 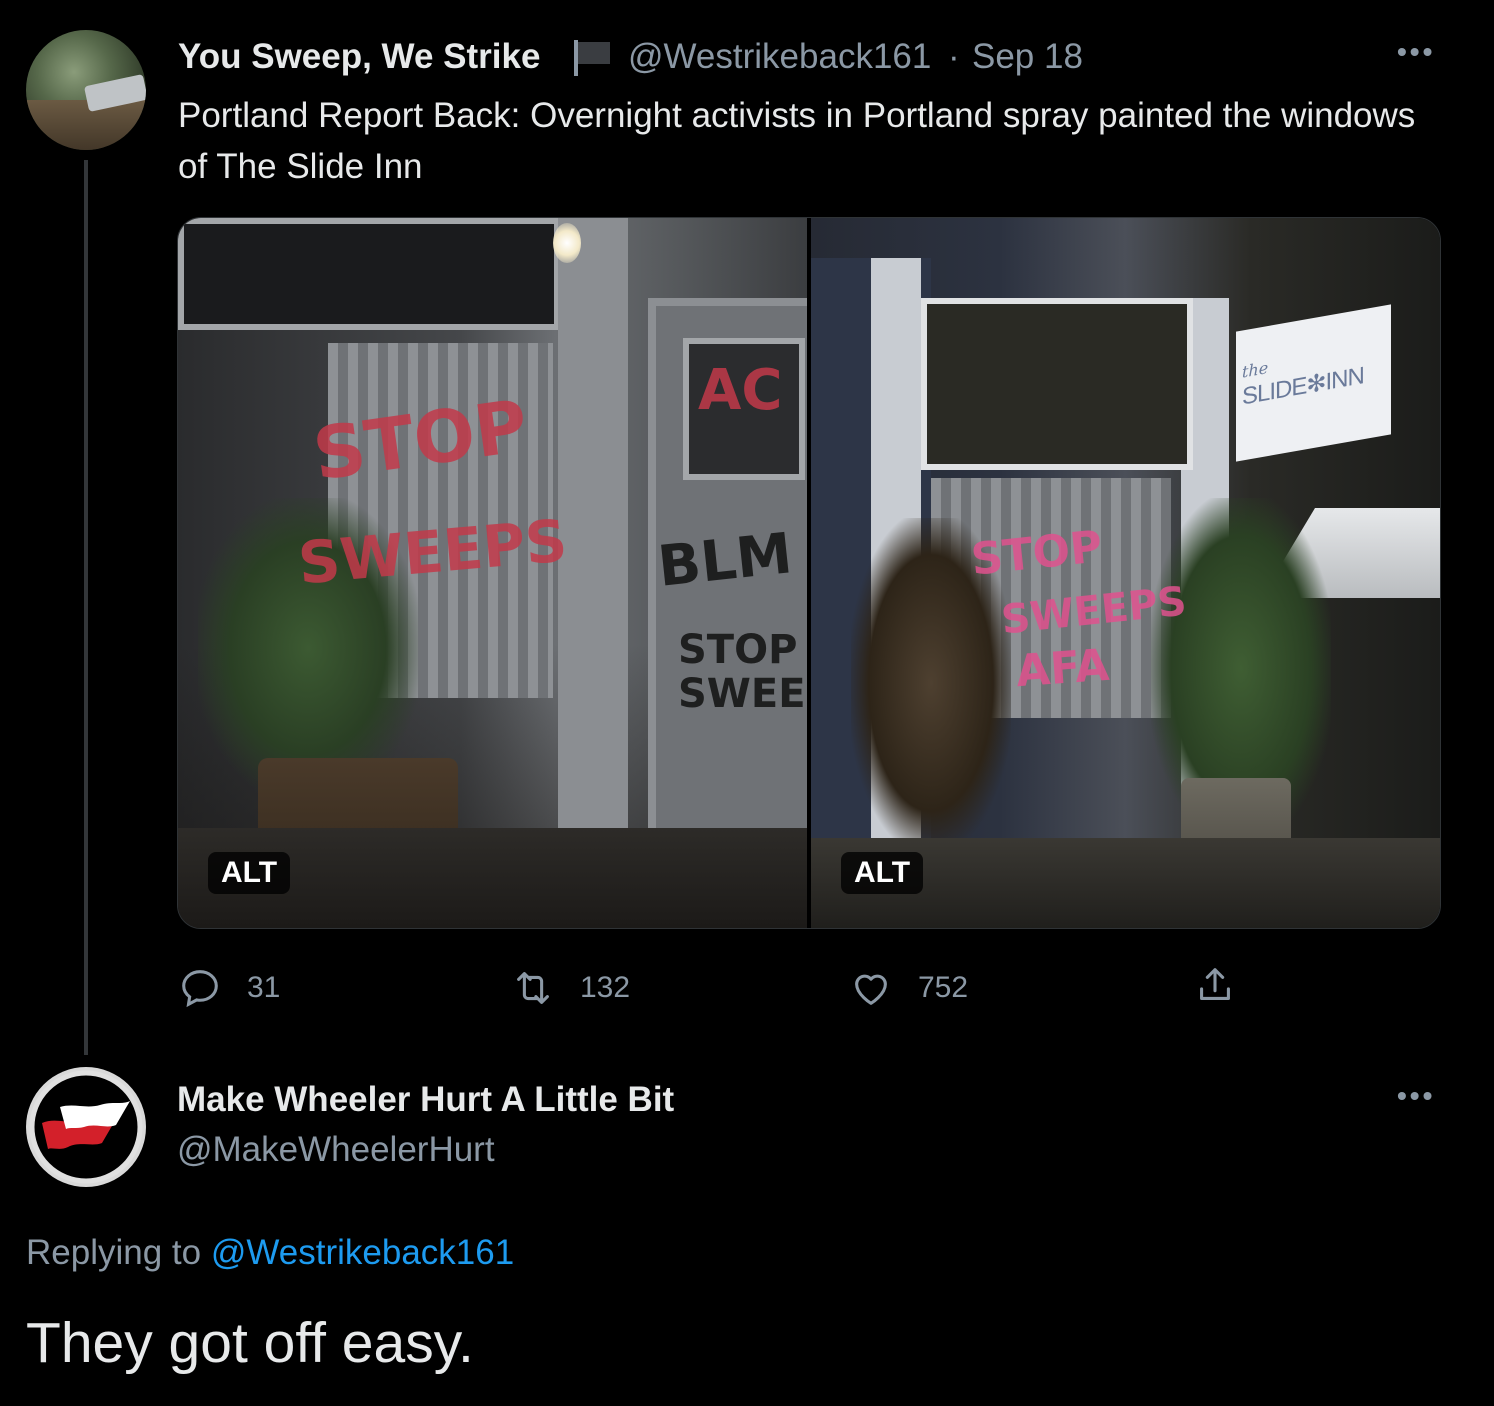 What do you see at coordinates (779, 57) in the screenshot?
I see `handle: @Westrikeback161` at bounding box center [779, 57].